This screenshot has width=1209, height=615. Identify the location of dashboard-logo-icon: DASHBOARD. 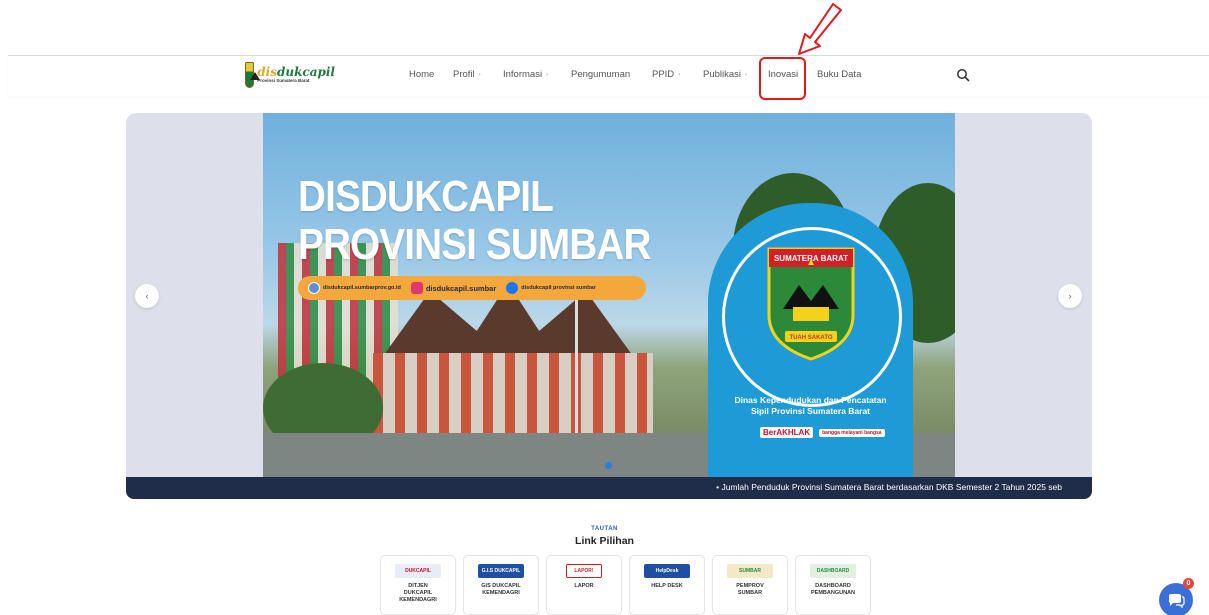
(833, 571).